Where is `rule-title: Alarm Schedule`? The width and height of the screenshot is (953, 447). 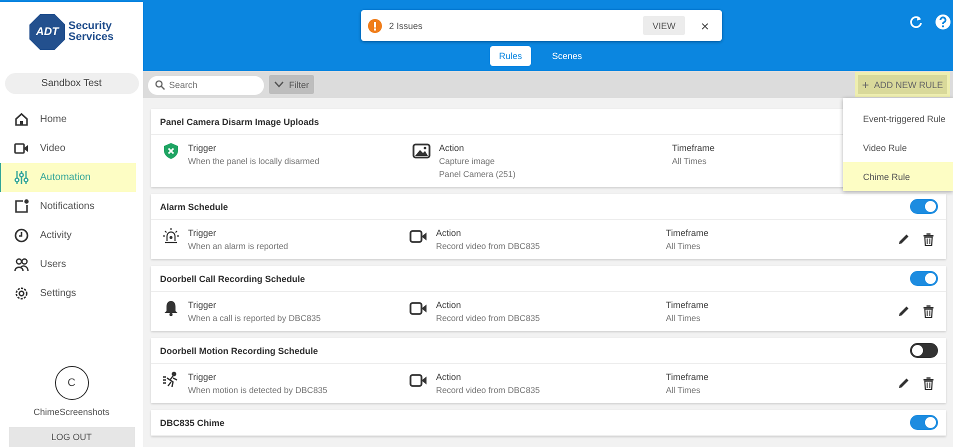 rule-title: Alarm Schedule is located at coordinates (194, 207).